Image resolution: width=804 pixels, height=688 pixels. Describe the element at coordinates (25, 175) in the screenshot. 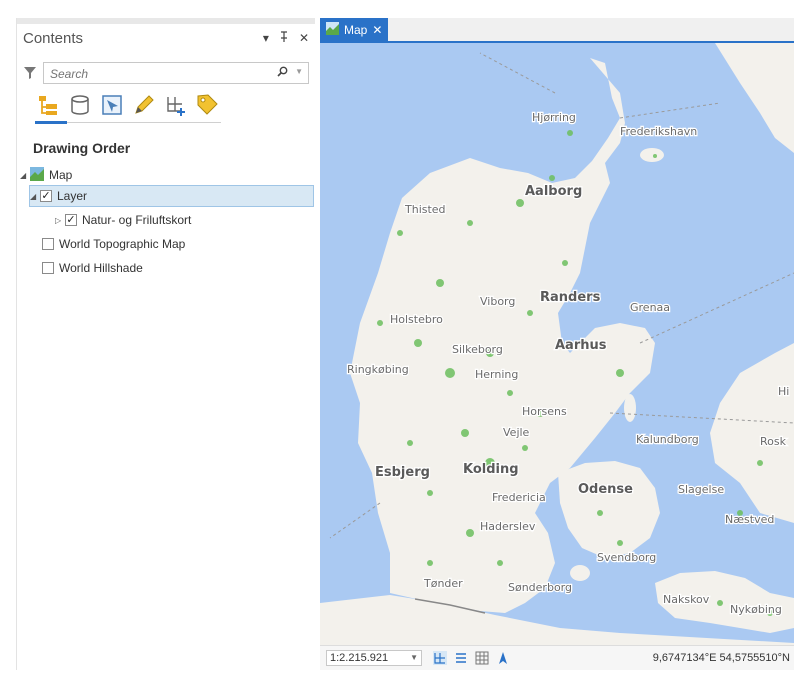

I see `collapse-map-icon: ◢` at that location.